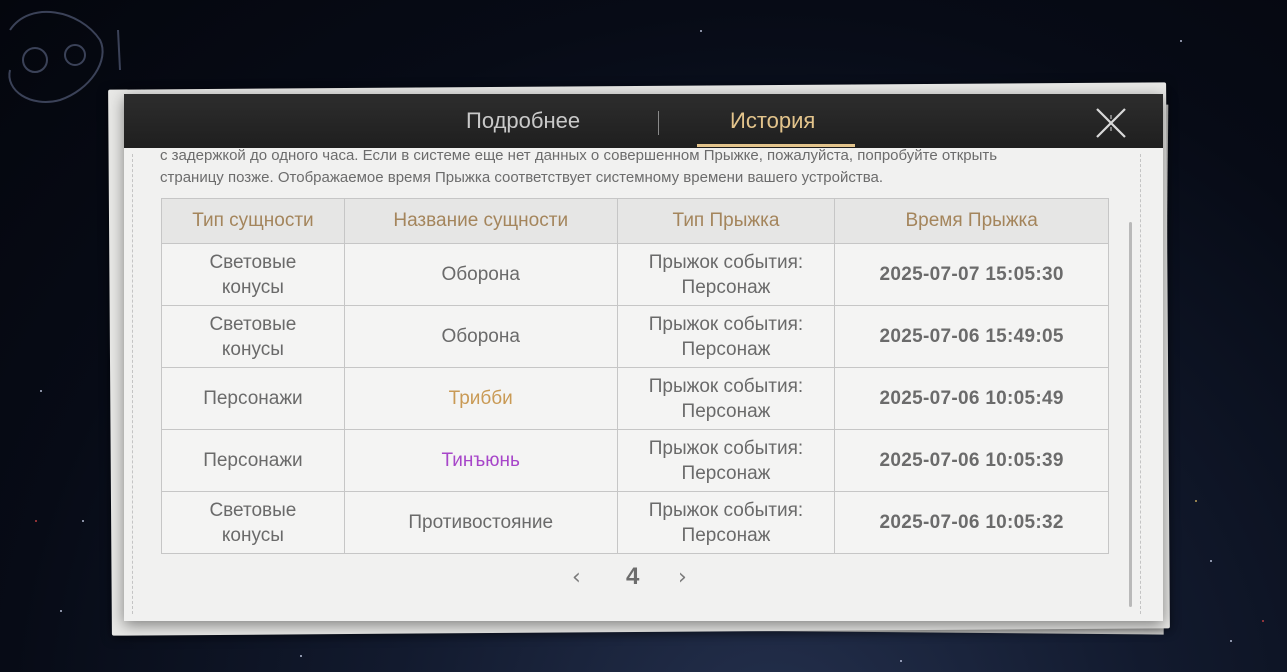  I want to click on cell-entity-name: Противостояние, so click(480, 522).